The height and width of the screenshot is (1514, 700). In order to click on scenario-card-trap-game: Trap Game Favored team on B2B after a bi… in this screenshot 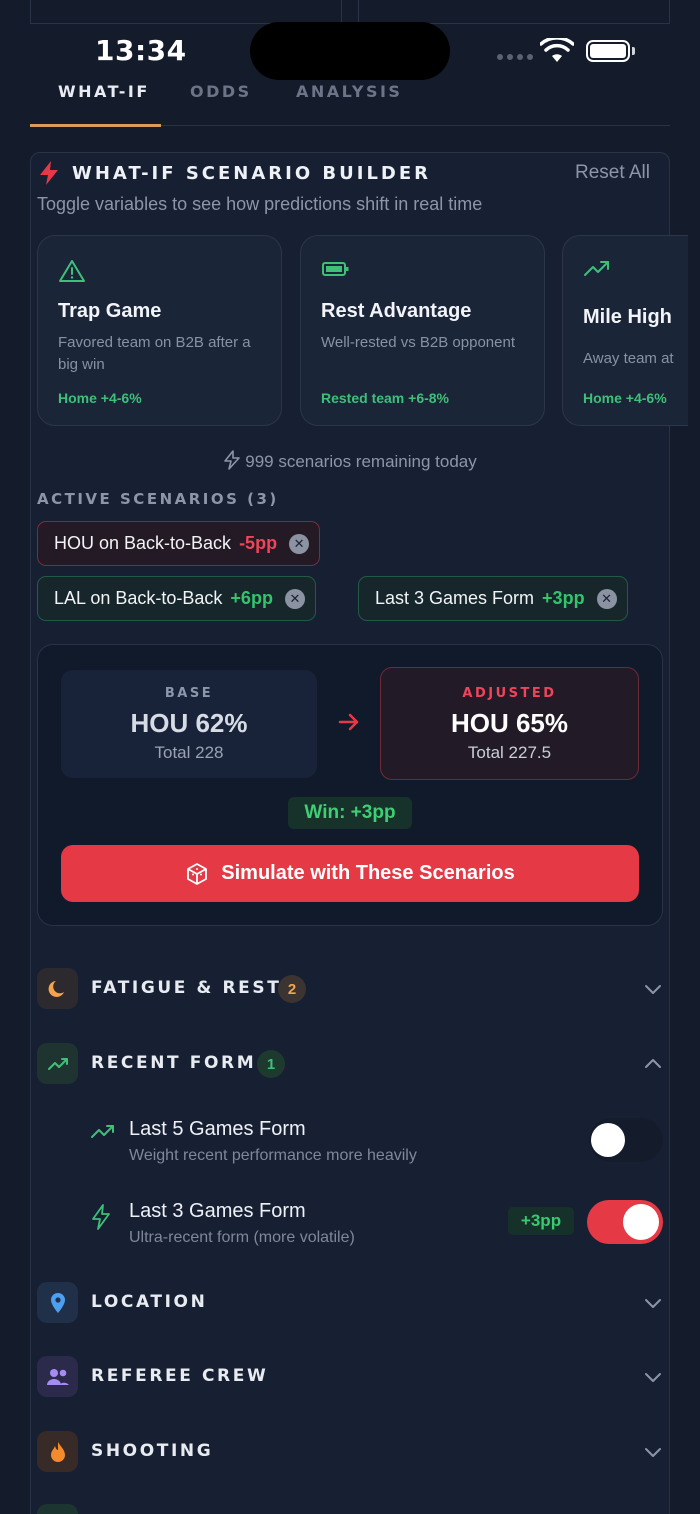, I will do `click(159, 330)`.